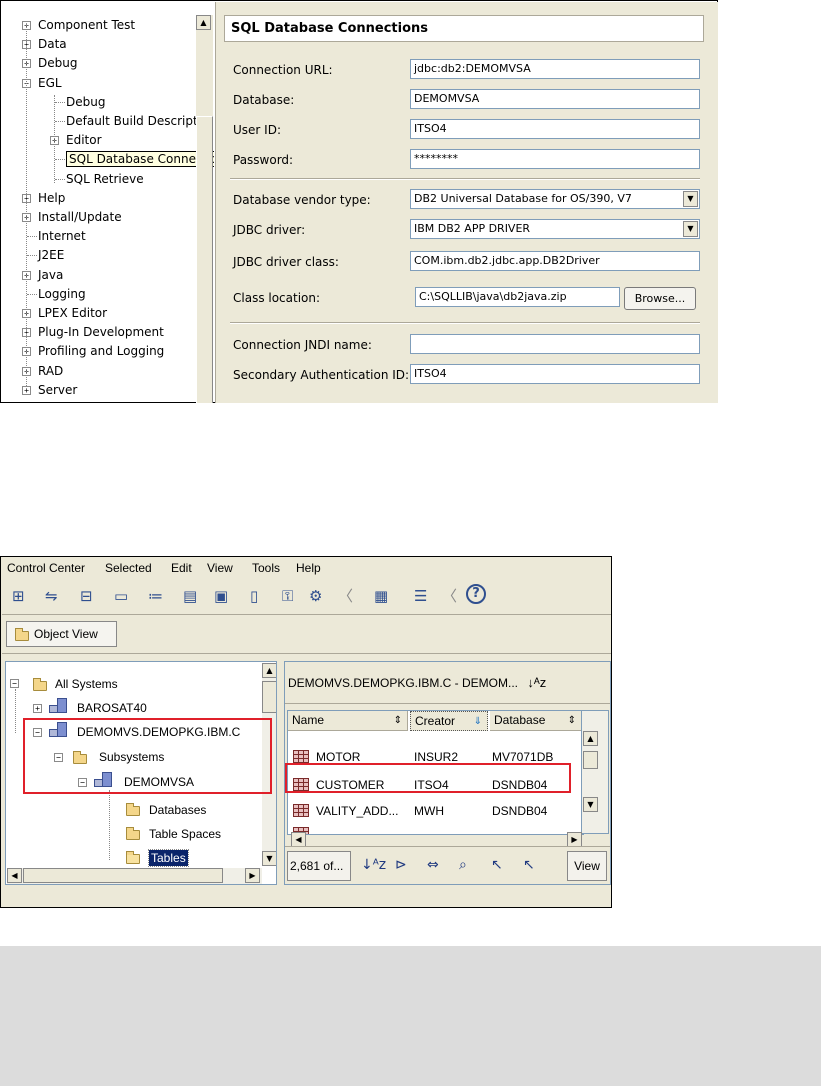 The width and height of the screenshot is (821, 1086). I want to click on tree-item: EGL, so click(50, 83).